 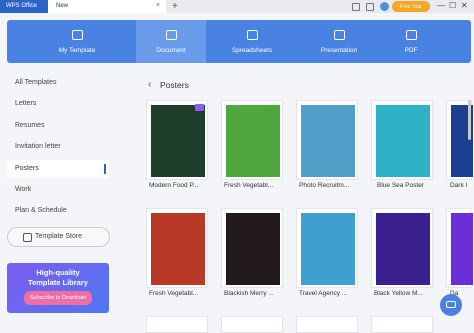 What do you see at coordinates (77, 41) in the screenshot?
I see `category-my-template: My Template` at bounding box center [77, 41].